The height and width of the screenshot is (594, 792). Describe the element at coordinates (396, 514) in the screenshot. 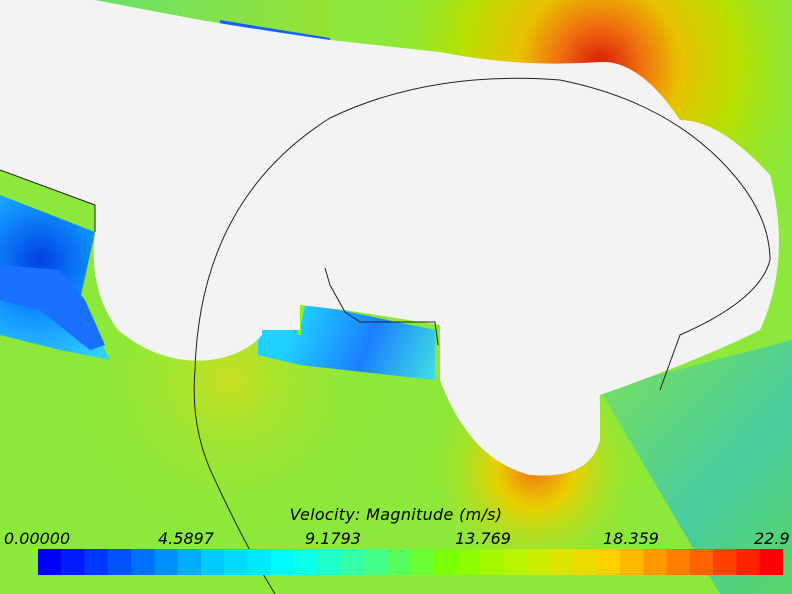

I see `legend-title: Velocity: Magnitude (m/s)` at that location.